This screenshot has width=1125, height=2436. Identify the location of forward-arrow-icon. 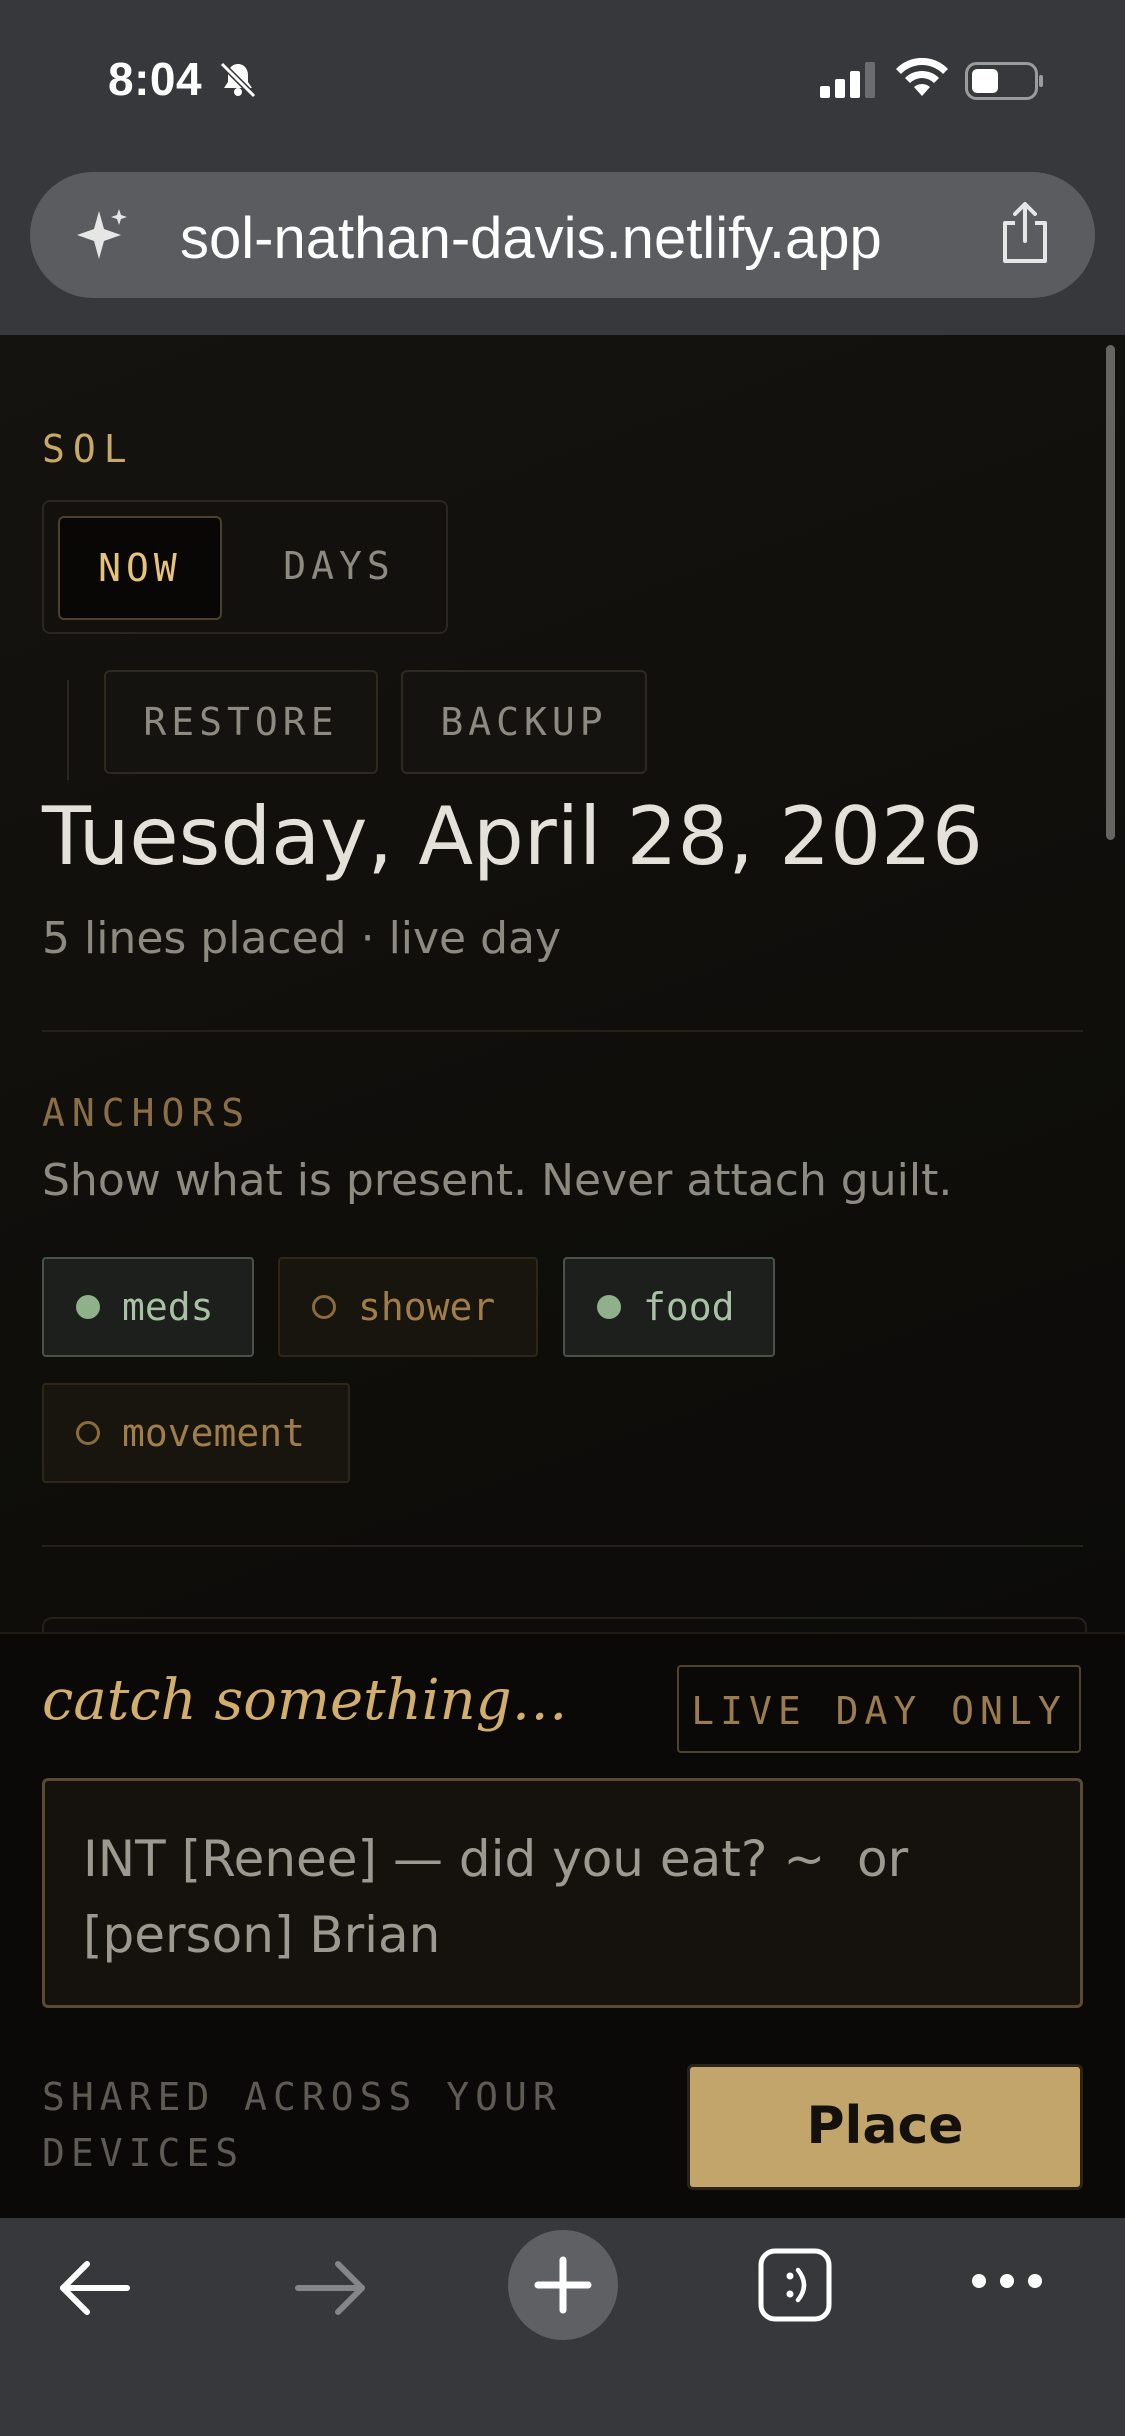
(330, 2290).